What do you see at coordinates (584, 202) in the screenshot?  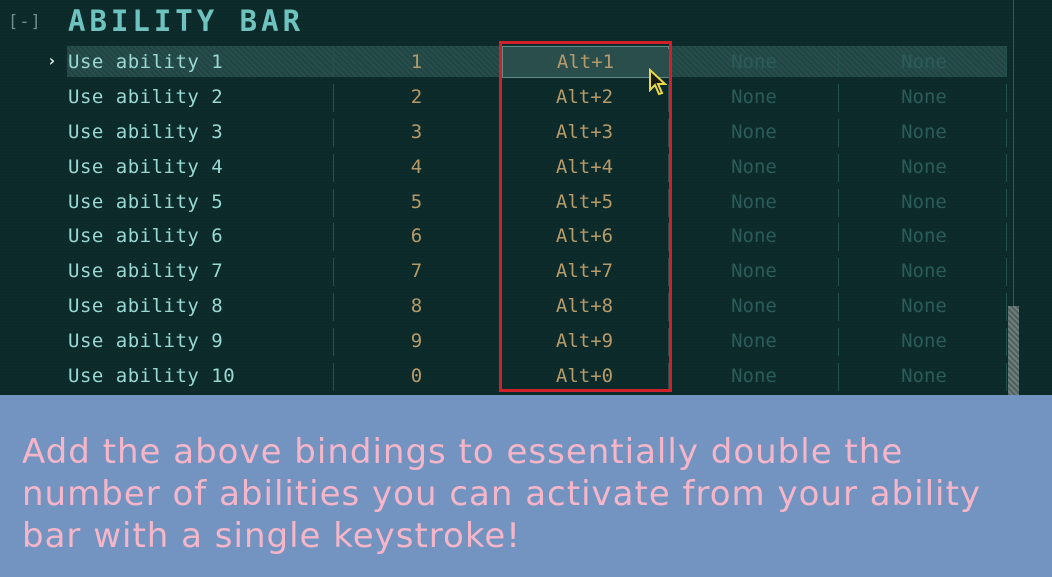 I see `secondary-key-binding: Alt+5` at bounding box center [584, 202].